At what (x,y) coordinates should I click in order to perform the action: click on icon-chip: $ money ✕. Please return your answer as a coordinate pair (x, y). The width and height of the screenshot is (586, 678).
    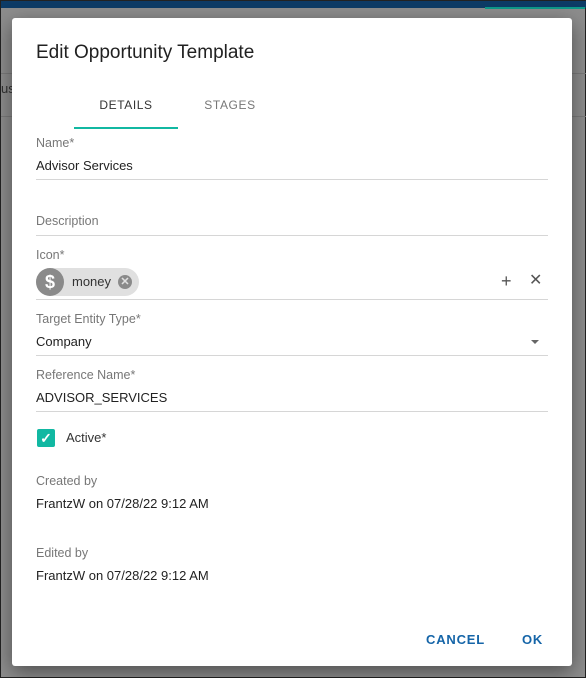
    Looking at the image, I should click on (87, 282).